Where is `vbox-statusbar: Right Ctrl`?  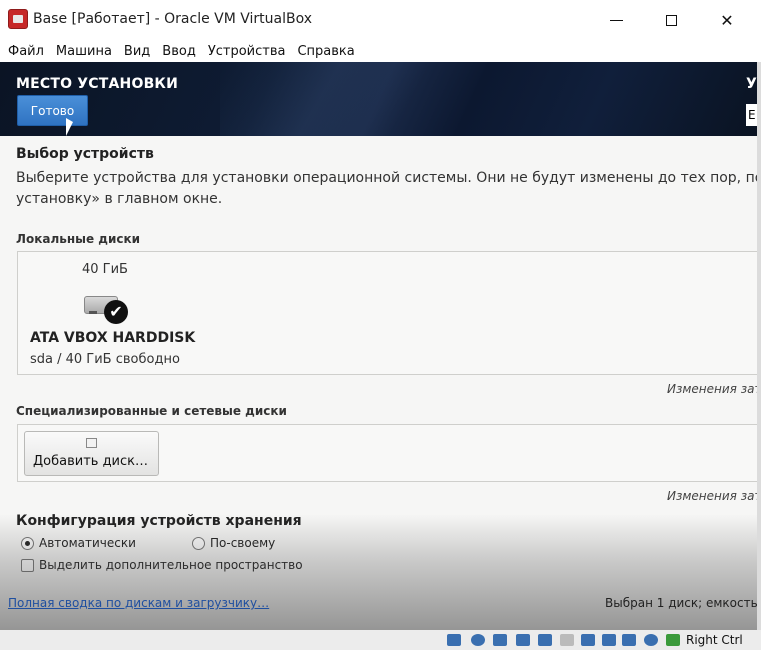 vbox-statusbar: Right Ctrl is located at coordinates (380, 640).